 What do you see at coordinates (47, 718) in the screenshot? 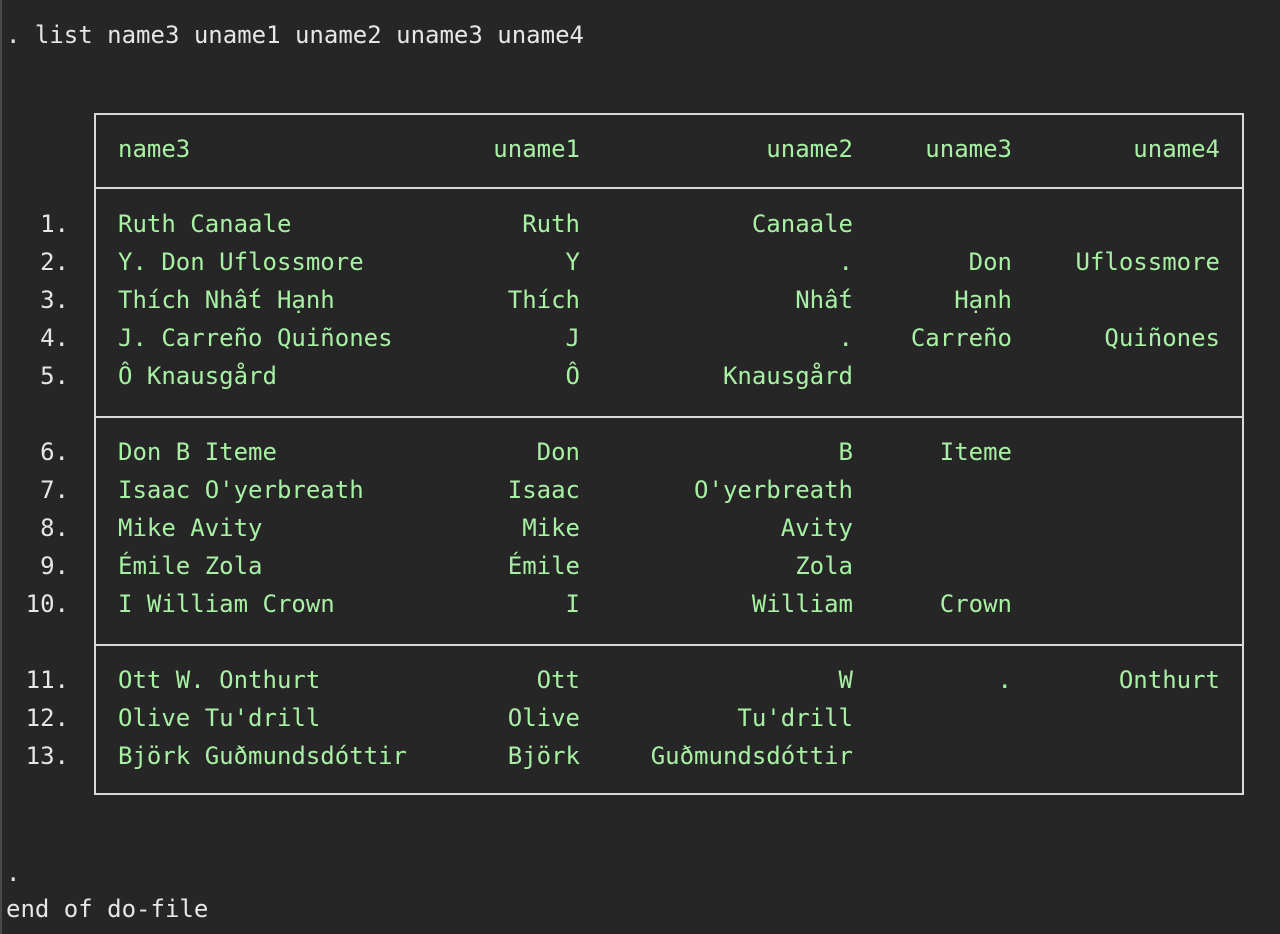
I see `row-number: 12.` at bounding box center [47, 718].